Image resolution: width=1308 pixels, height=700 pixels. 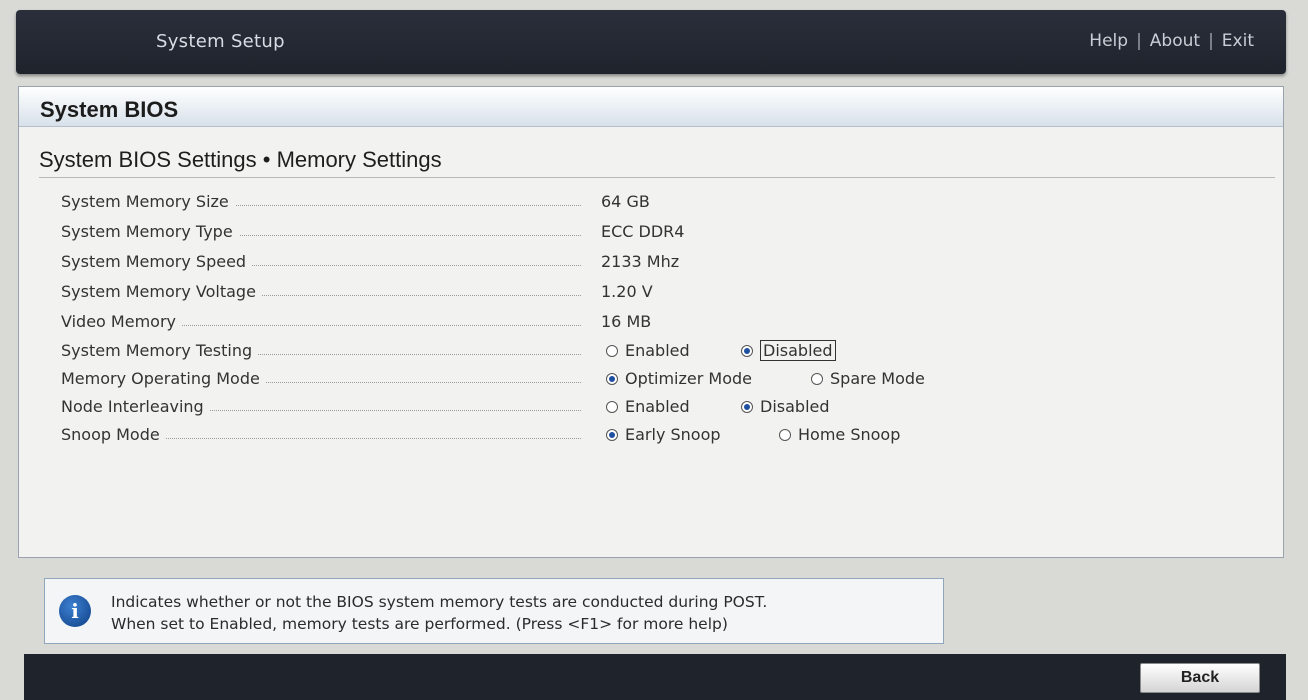 I want to click on divider, so click(x=657, y=177).